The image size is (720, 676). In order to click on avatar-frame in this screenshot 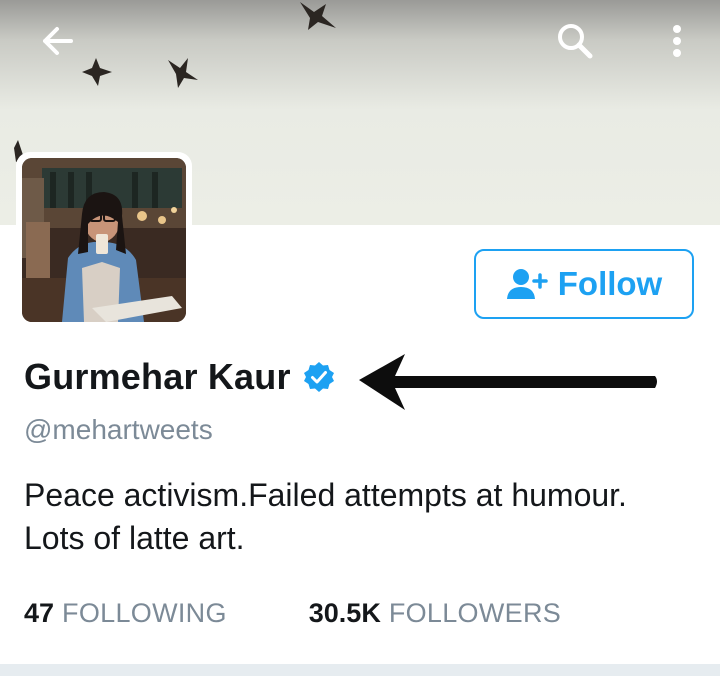, I will do `click(104, 240)`.